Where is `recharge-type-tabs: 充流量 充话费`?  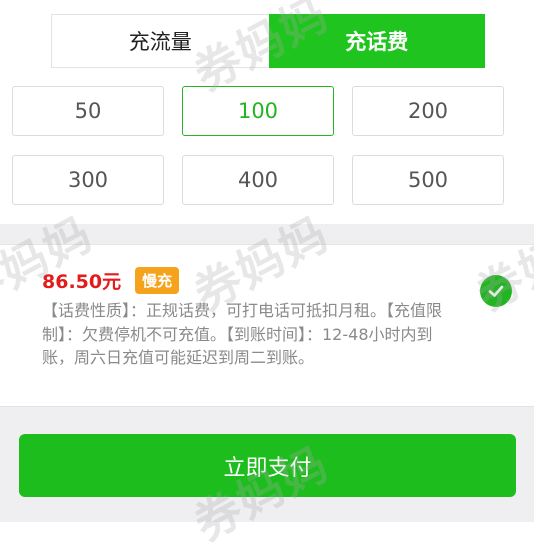 recharge-type-tabs: 充流量 充话费 is located at coordinates (267, 41).